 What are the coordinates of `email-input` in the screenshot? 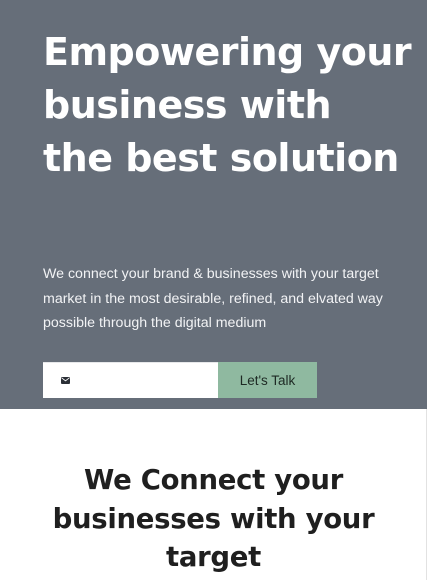 It's located at (145, 380).